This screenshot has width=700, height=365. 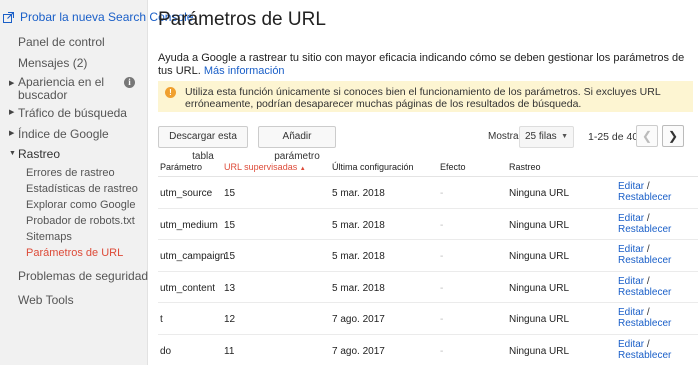 I want to click on add-parameter-button: Añadir parámetro, so click(x=297, y=144).